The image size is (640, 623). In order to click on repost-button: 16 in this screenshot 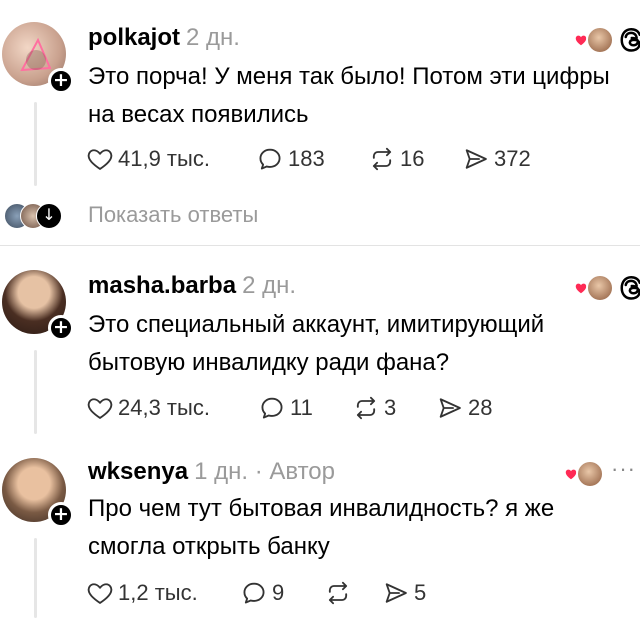, I will do `click(396, 159)`.